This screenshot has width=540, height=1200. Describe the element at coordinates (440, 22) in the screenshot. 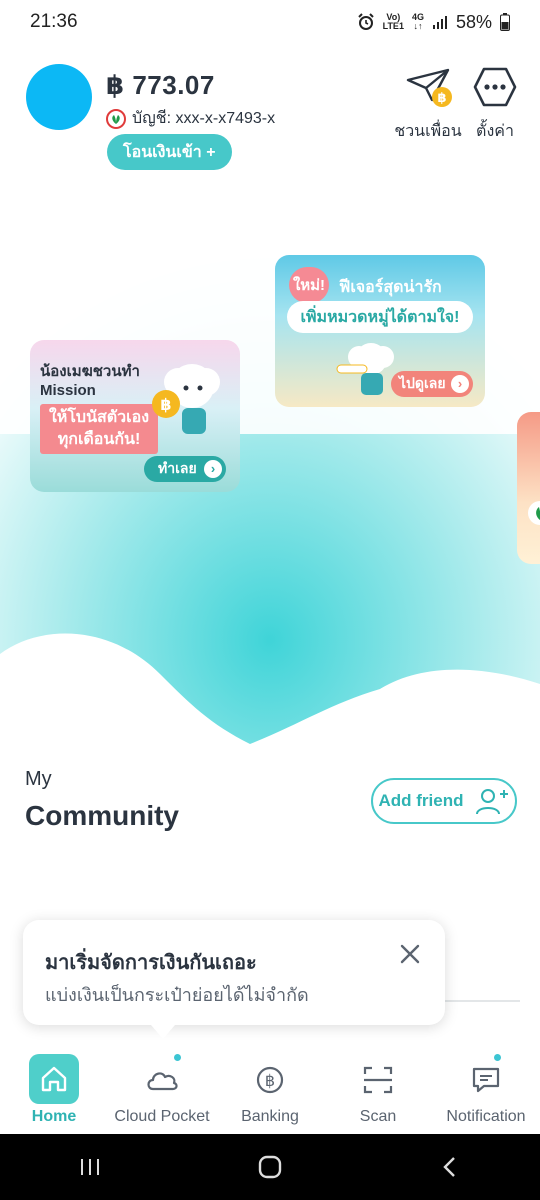

I see `signal-icon` at that location.